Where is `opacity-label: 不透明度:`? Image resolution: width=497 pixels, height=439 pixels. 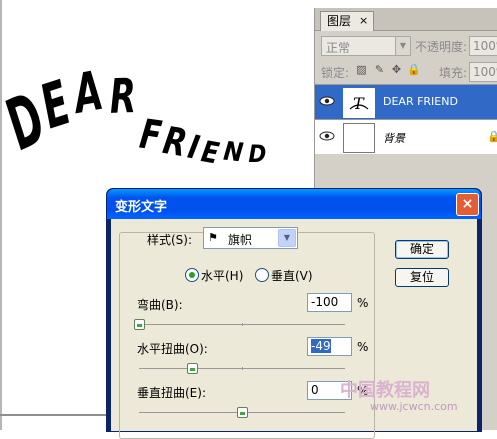 opacity-label: 不透明度: is located at coordinates (441, 47).